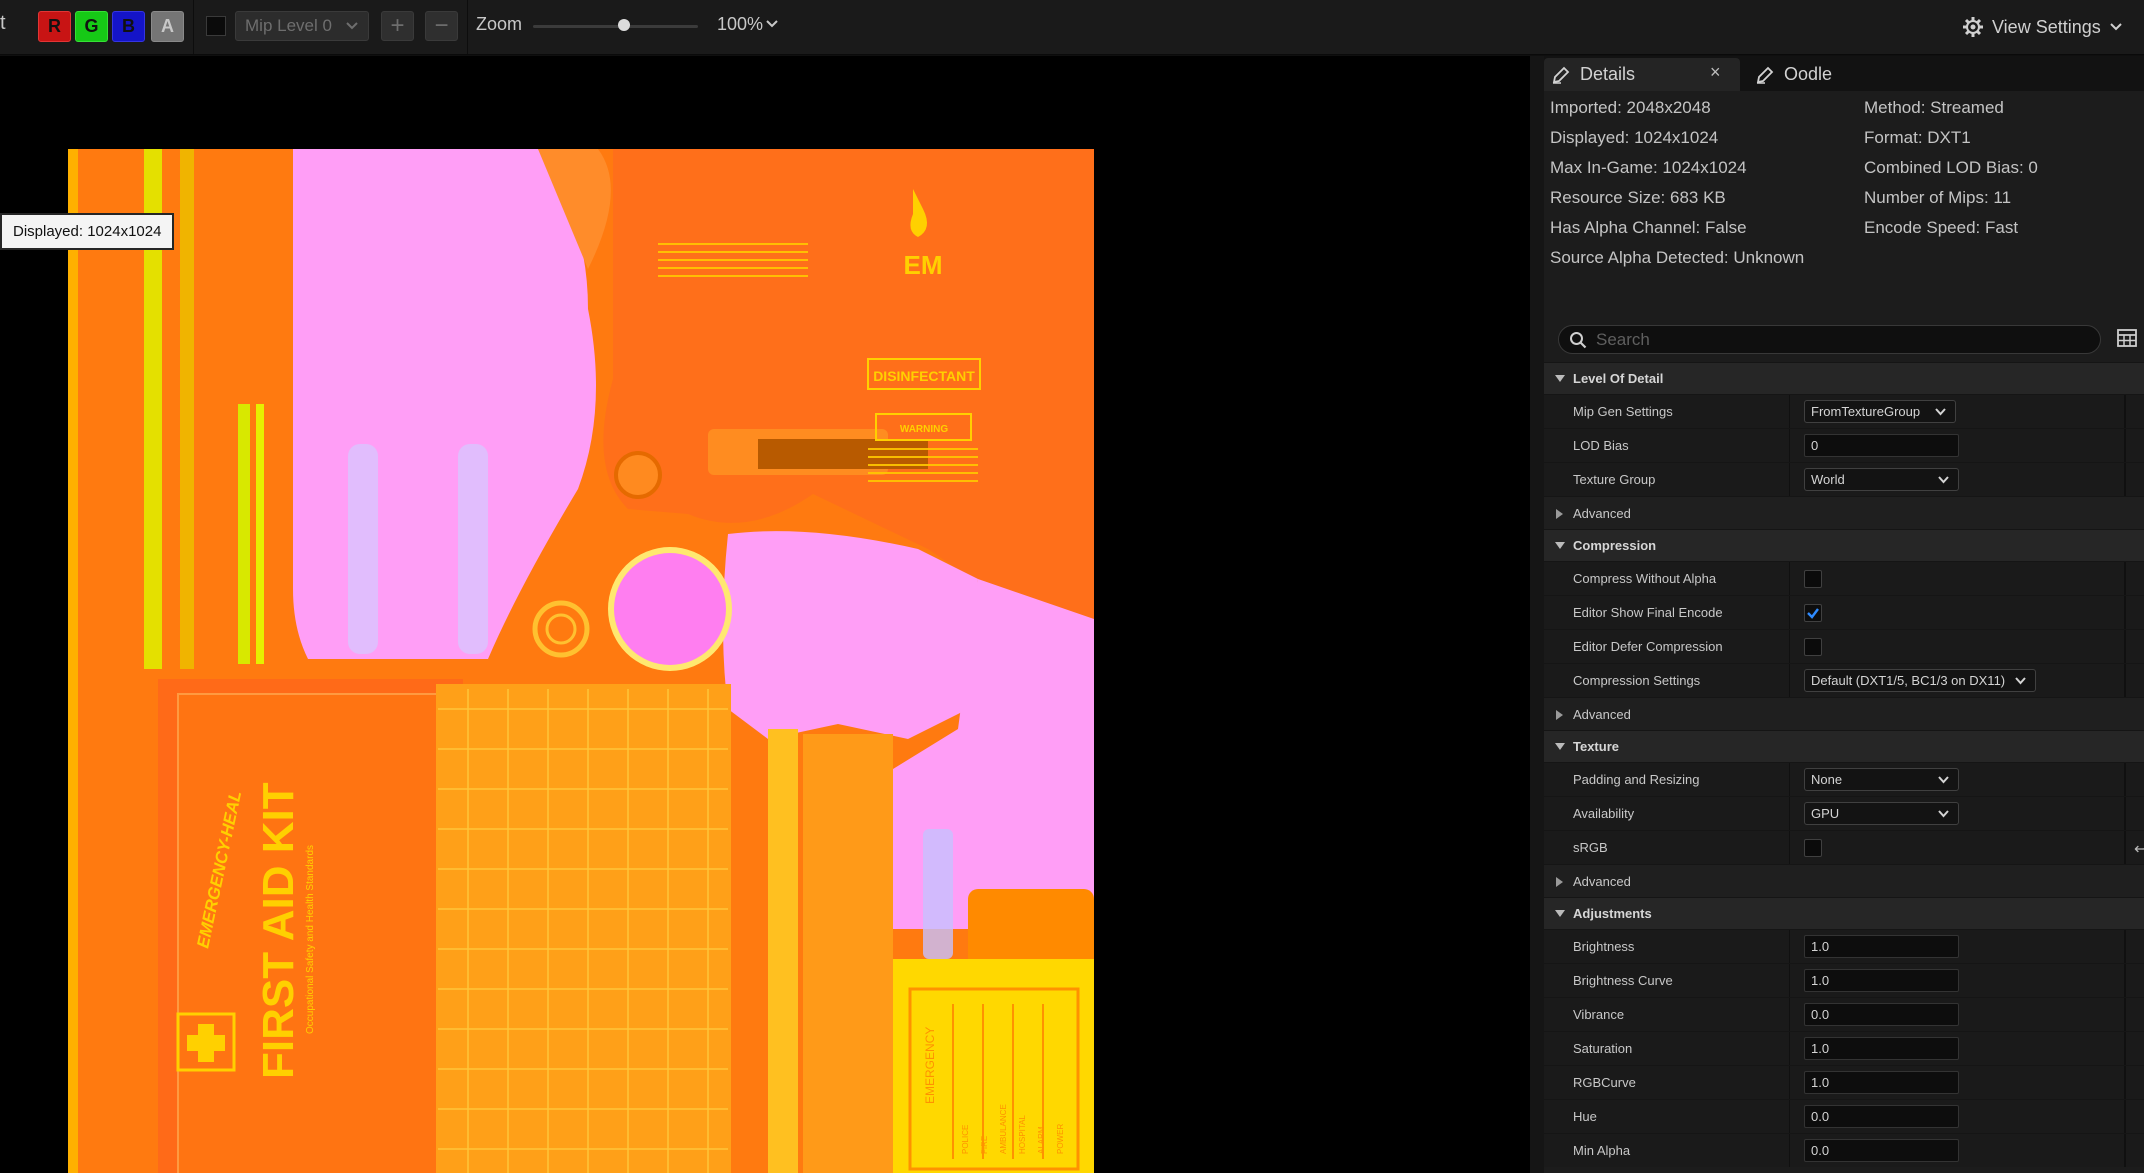 The image size is (2144, 1173). What do you see at coordinates (1623, 980) in the screenshot?
I see `property-label: Brightness Curve` at bounding box center [1623, 980].